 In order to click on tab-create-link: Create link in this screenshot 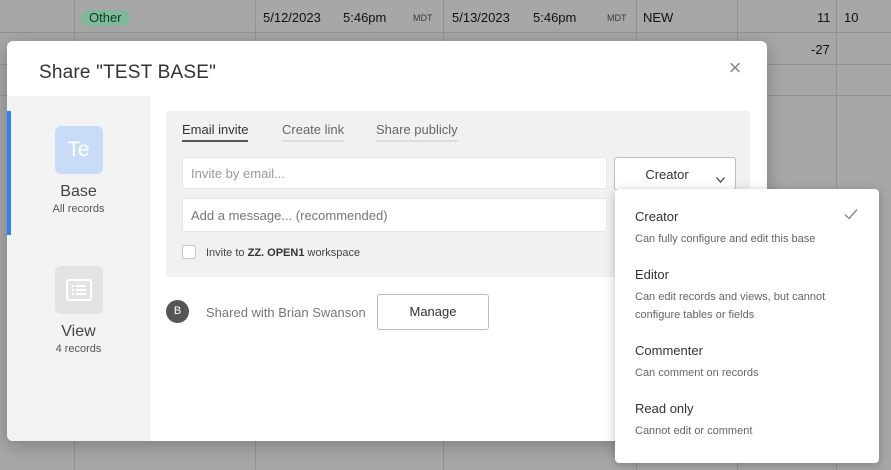, I will do `click(313, 132)`.